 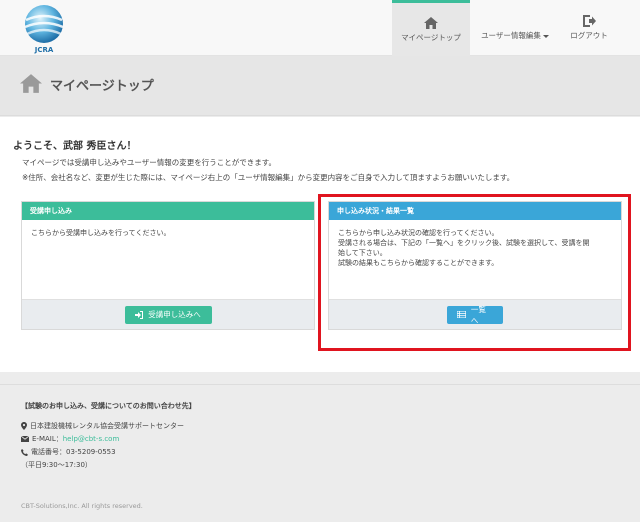 What do you see at coordinates (24, 452) in the screenshot?
I see `phone-icon` at bounding box center [24, 452].